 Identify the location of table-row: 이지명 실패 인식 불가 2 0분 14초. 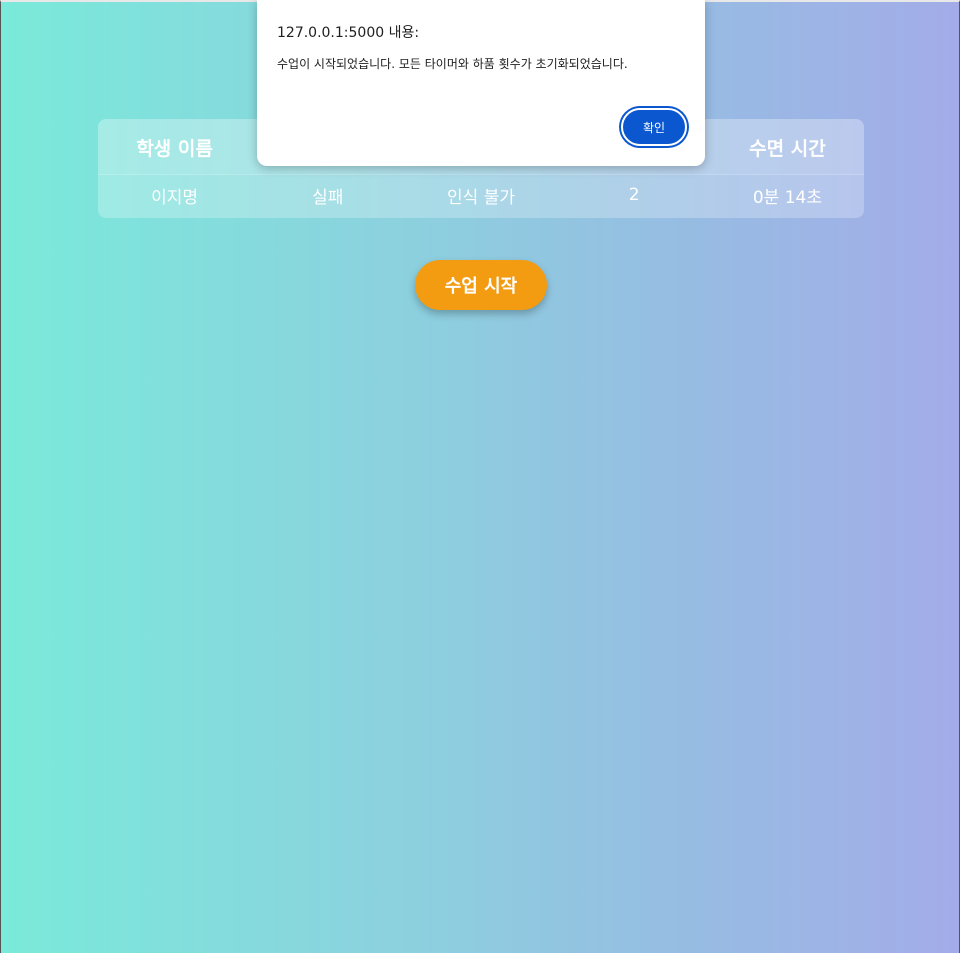
(481, 196).